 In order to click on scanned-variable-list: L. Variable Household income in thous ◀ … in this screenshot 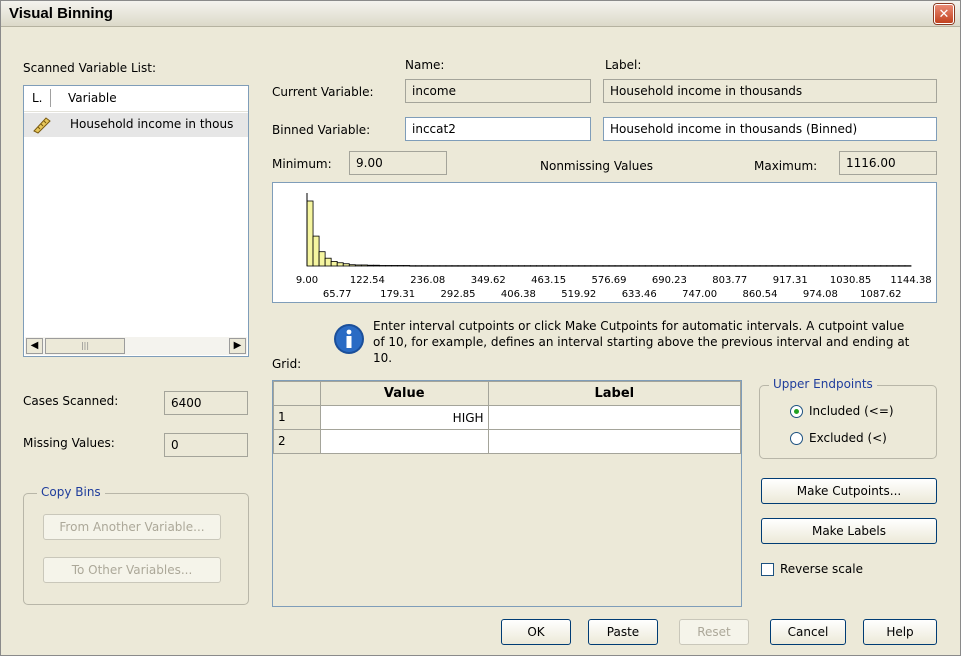, I will do `click(136, 221)`.